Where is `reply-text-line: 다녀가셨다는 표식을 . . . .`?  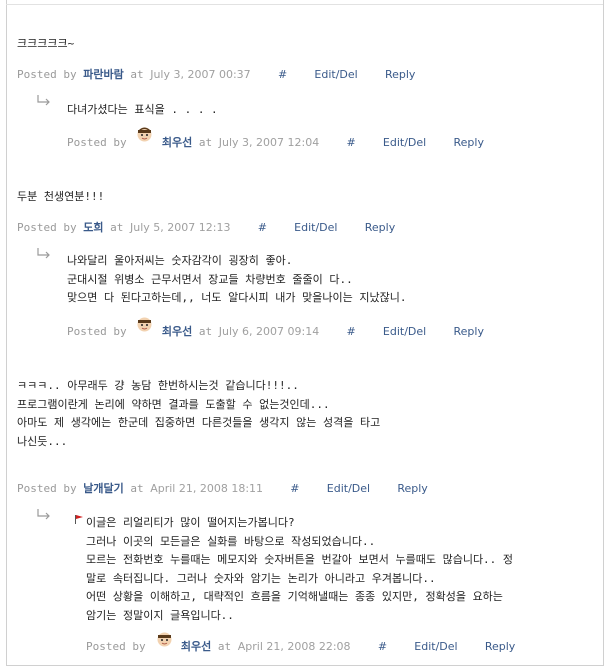 reply-text-line: 다녀가셨다는 표식을 . . . . is located at coordinates (142, 109).